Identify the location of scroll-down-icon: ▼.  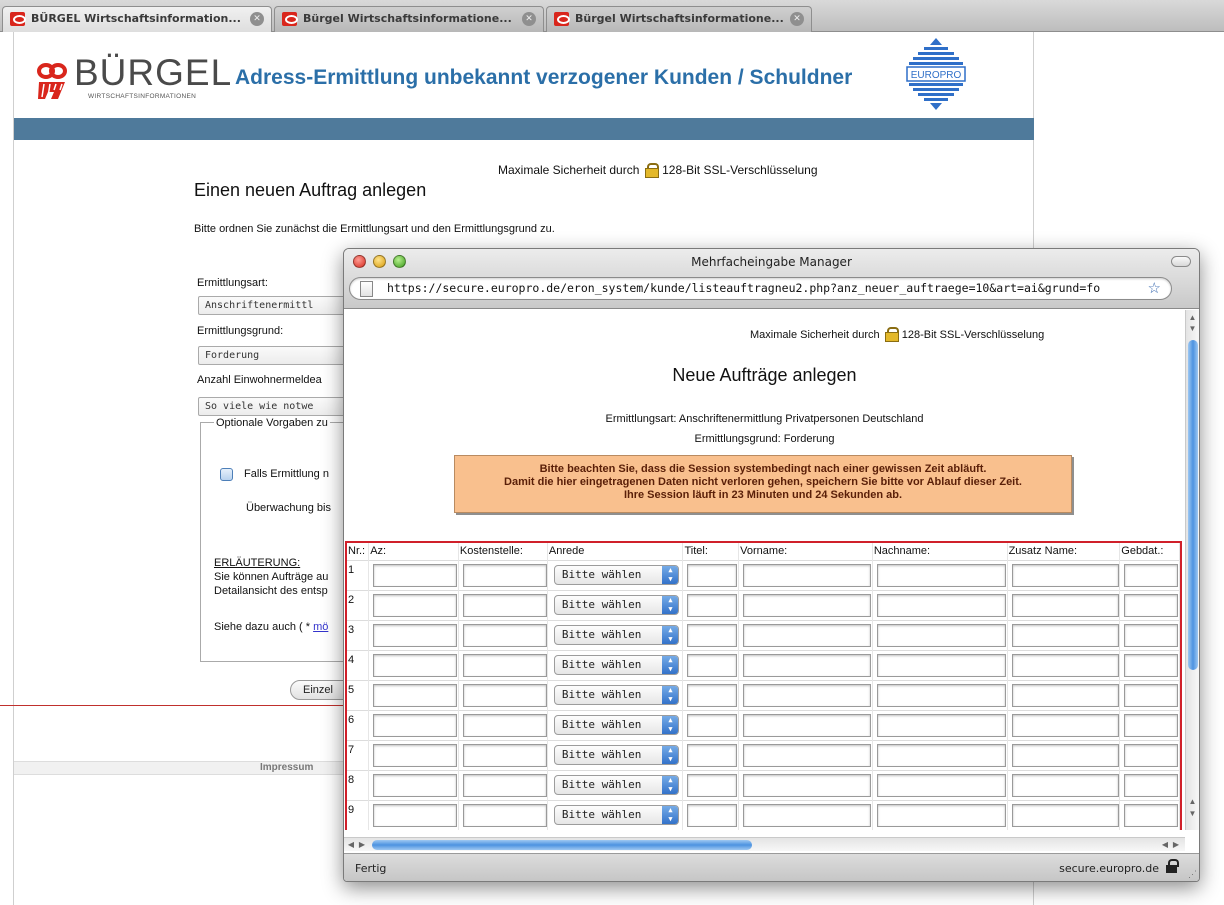
(1192, 814).